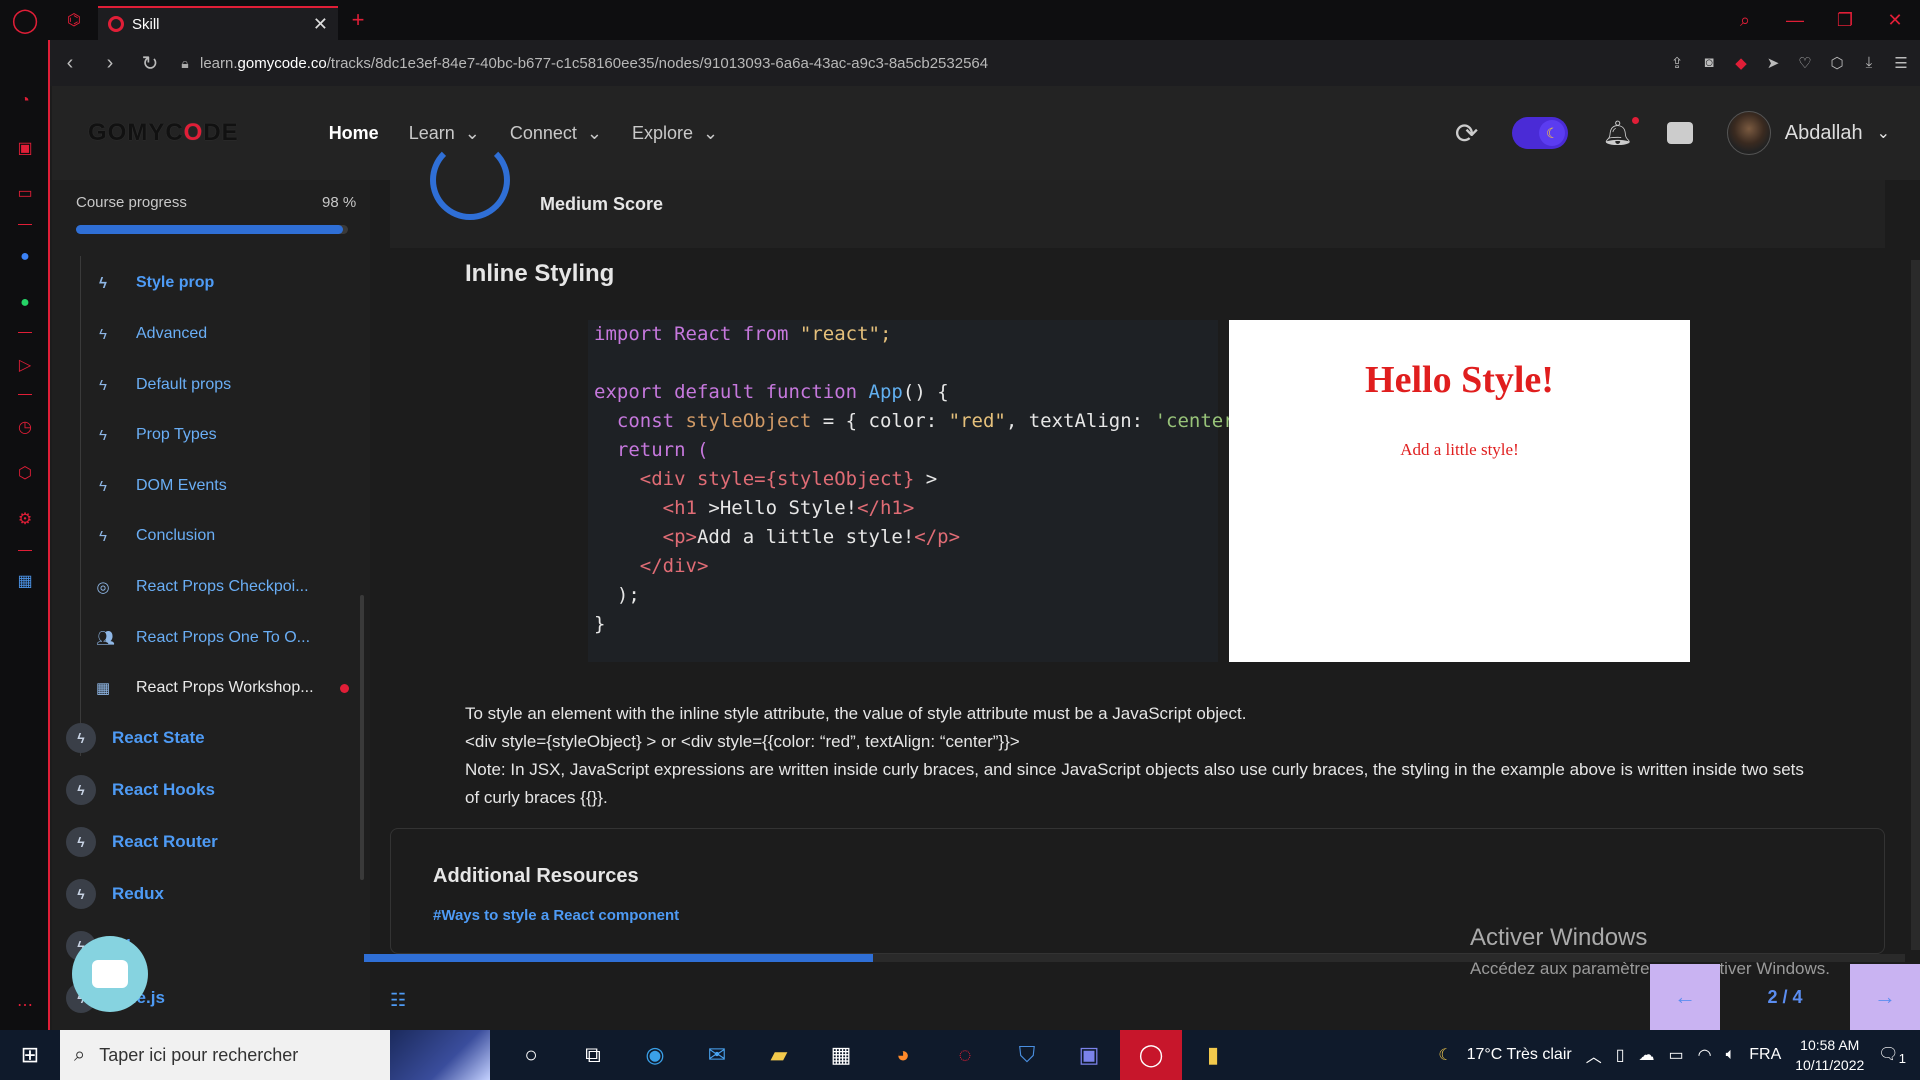  What do you see at coordinates (30, 1055) in the screenshot?
I see `windows-start-icon: ⊞` at bounding box center [30, 1055].